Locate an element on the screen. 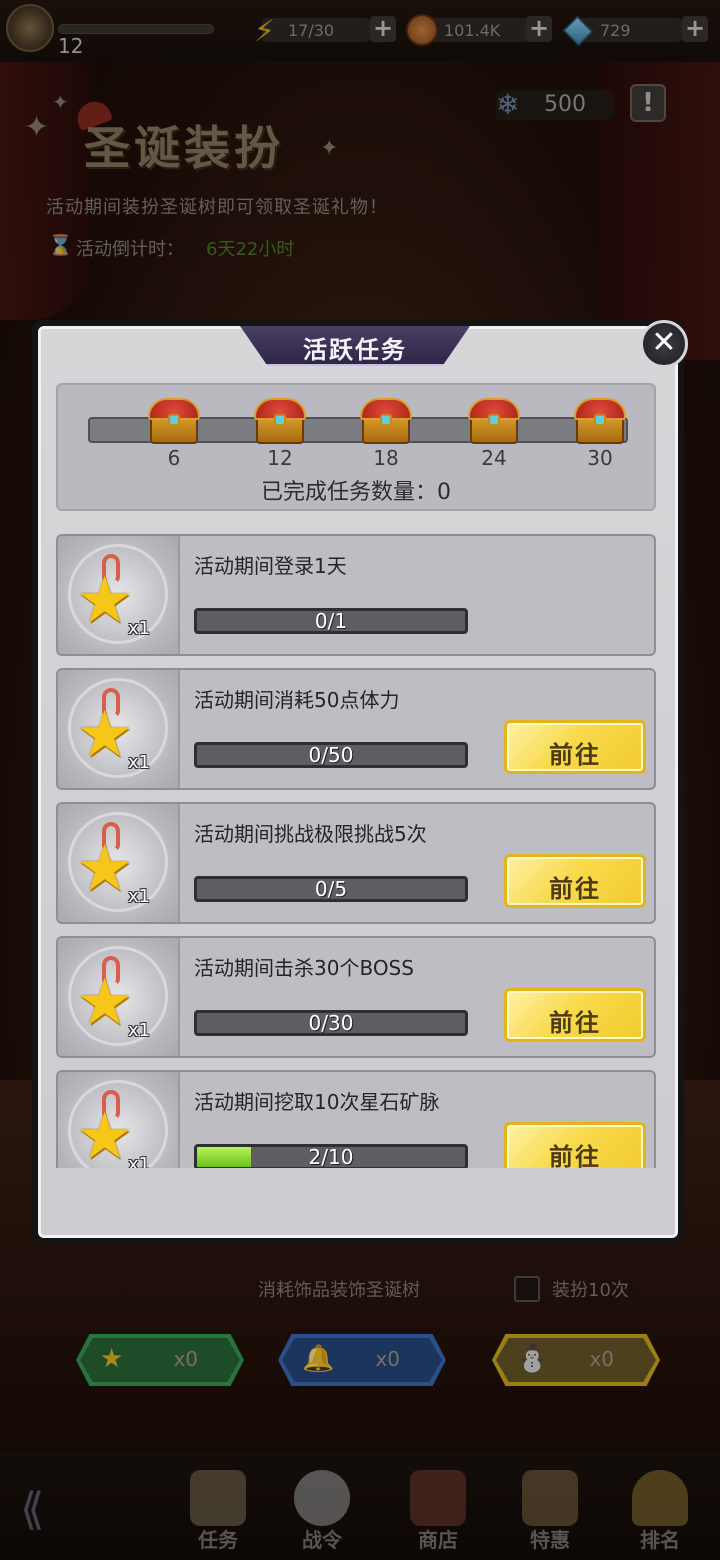 This screenshot has height=1560, width=720. task-progress-text: 2/10 is located at coordinates (331, 1156).